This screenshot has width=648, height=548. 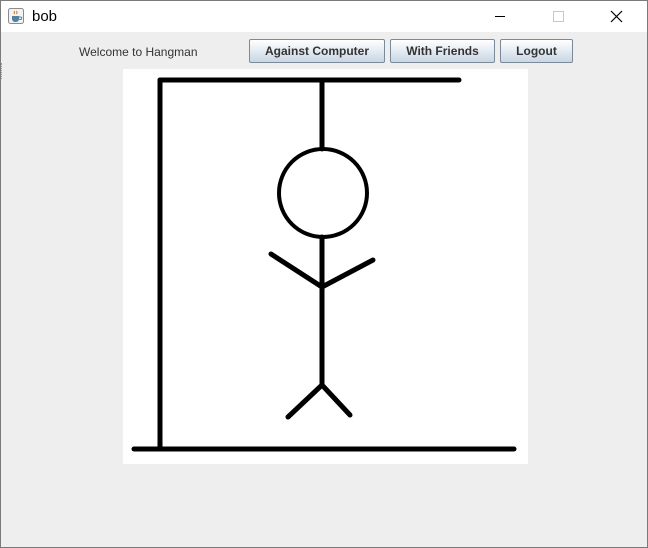 What do you see at coordinates (324, 16) in the screenshot?
I see `title-bar: bob` at bounding box center [324, 16].